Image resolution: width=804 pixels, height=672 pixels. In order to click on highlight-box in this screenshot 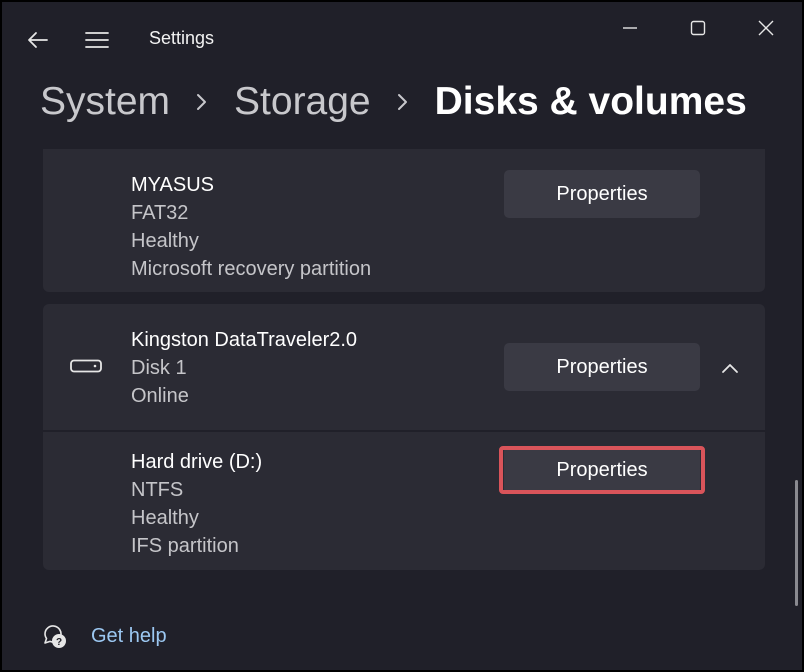, I will do `click(602, 470)`.